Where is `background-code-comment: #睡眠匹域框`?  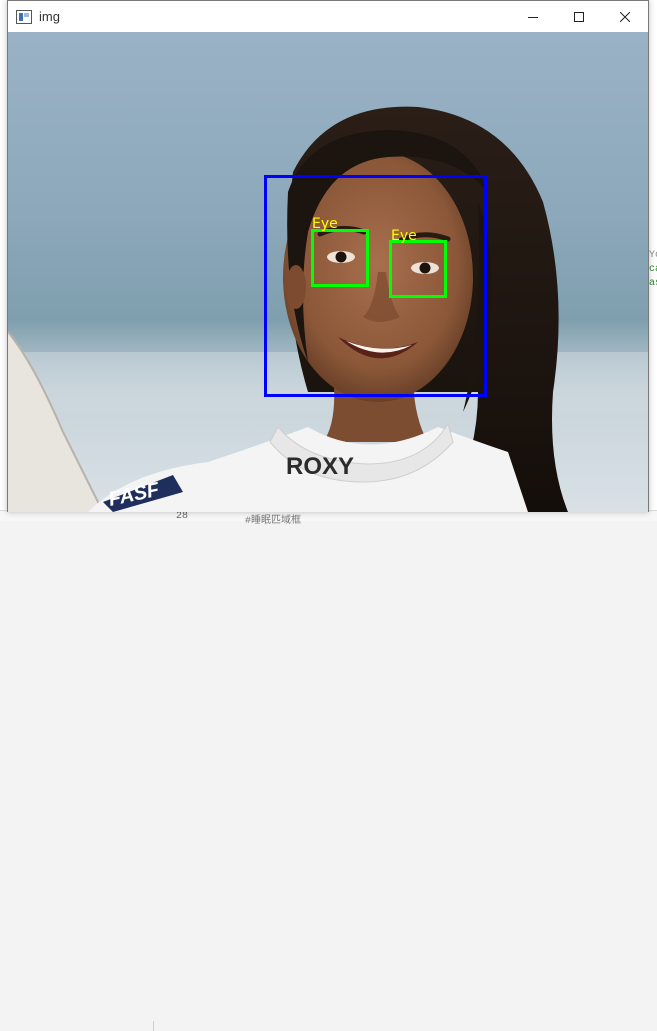
background-code-comment: #睡眠匹域框 is located at coordinates (273, 521).